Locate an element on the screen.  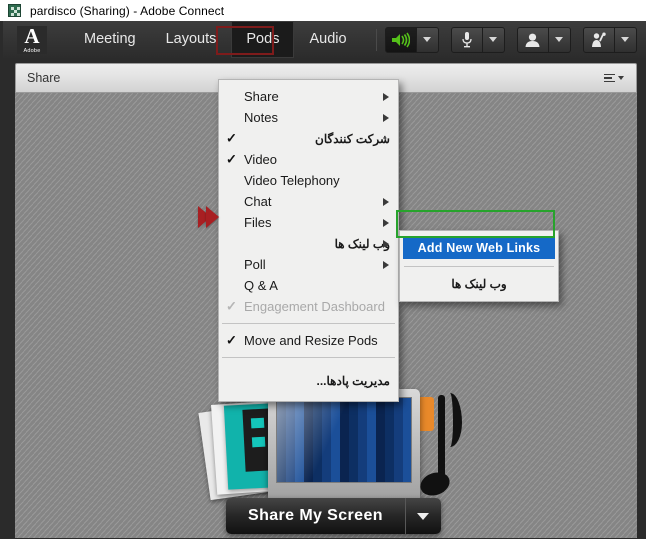
menu-item-pods: Pods is located at coordinates (263, 39).